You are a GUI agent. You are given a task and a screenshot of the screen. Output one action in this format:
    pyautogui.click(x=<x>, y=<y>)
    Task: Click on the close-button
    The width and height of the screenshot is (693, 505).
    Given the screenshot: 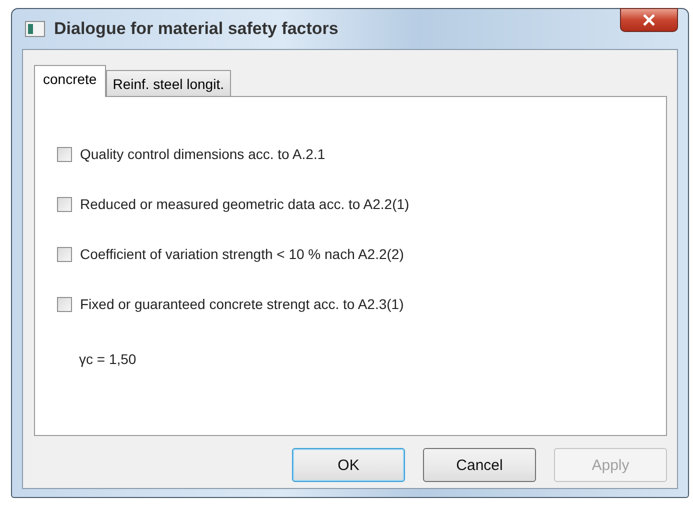 What is the action you would take?
    pyautogui.click(x=649, y=20)
    